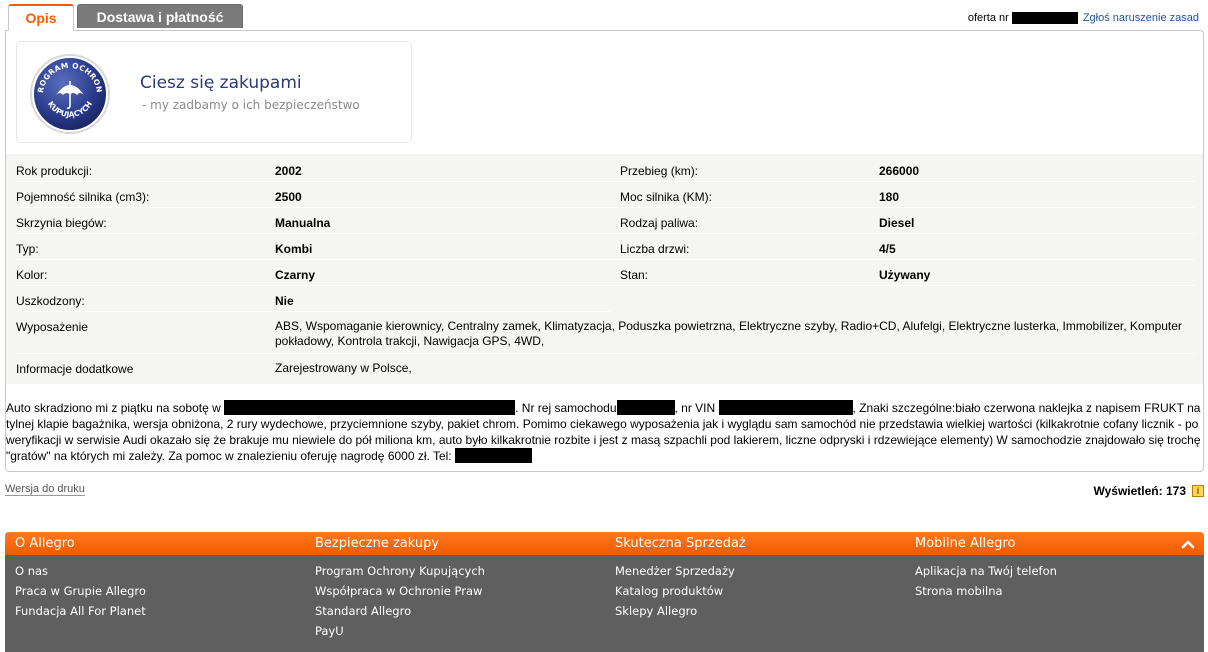 This screenshot has width=1208, height=652. I want to click on buyer-protection-title: Ciesz się zakupami, so click(221, 83).